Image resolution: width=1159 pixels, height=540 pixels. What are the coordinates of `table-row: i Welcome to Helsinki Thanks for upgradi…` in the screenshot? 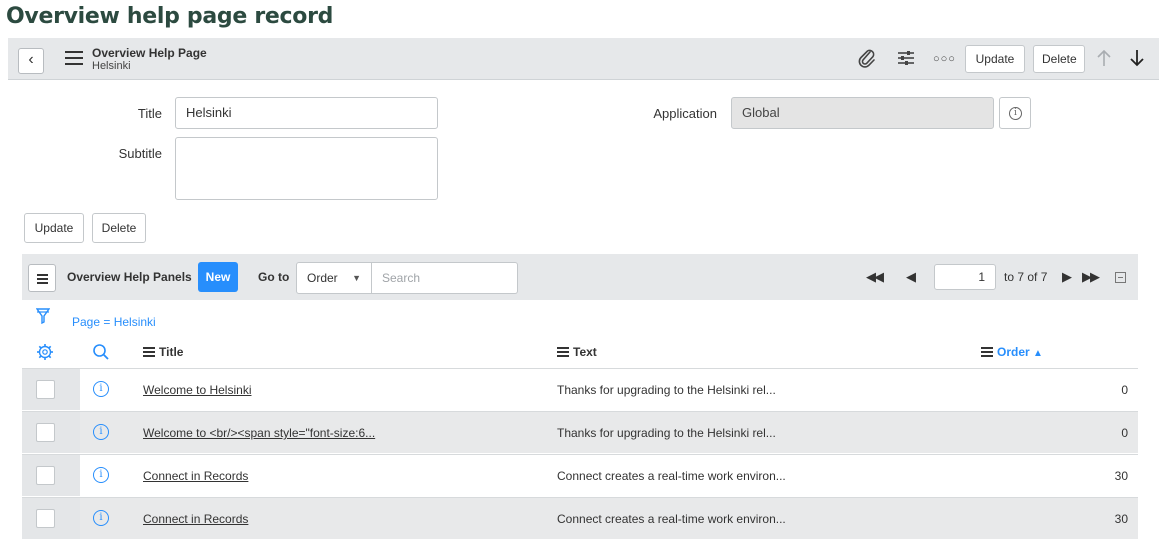 It's located at (580, 389).